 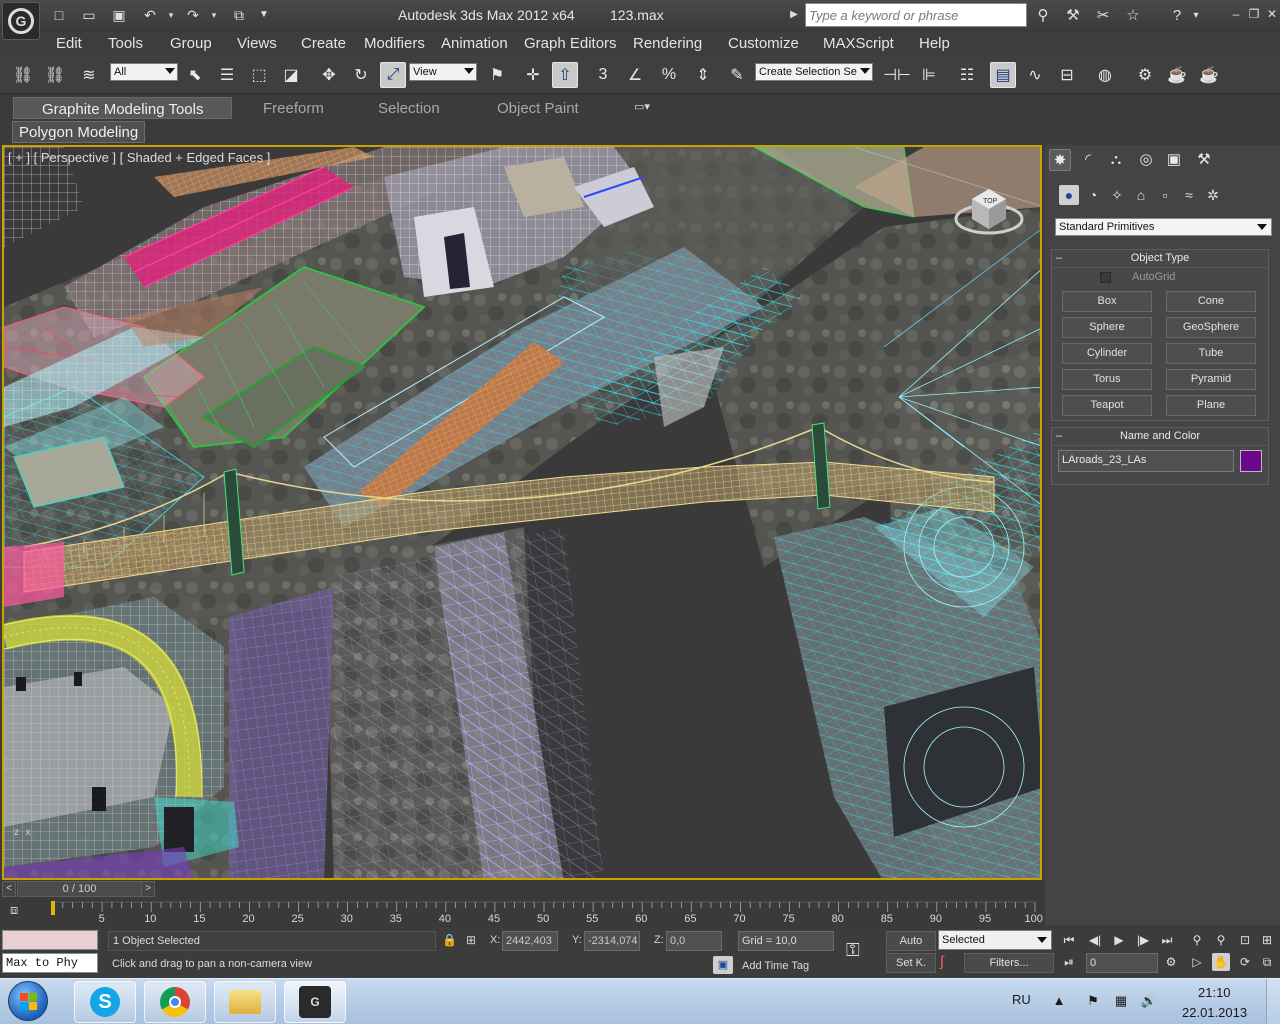 I want to click on tab-graphite-modeling-tools: Graphite Modeling Tools, so click(x=123, y=108).